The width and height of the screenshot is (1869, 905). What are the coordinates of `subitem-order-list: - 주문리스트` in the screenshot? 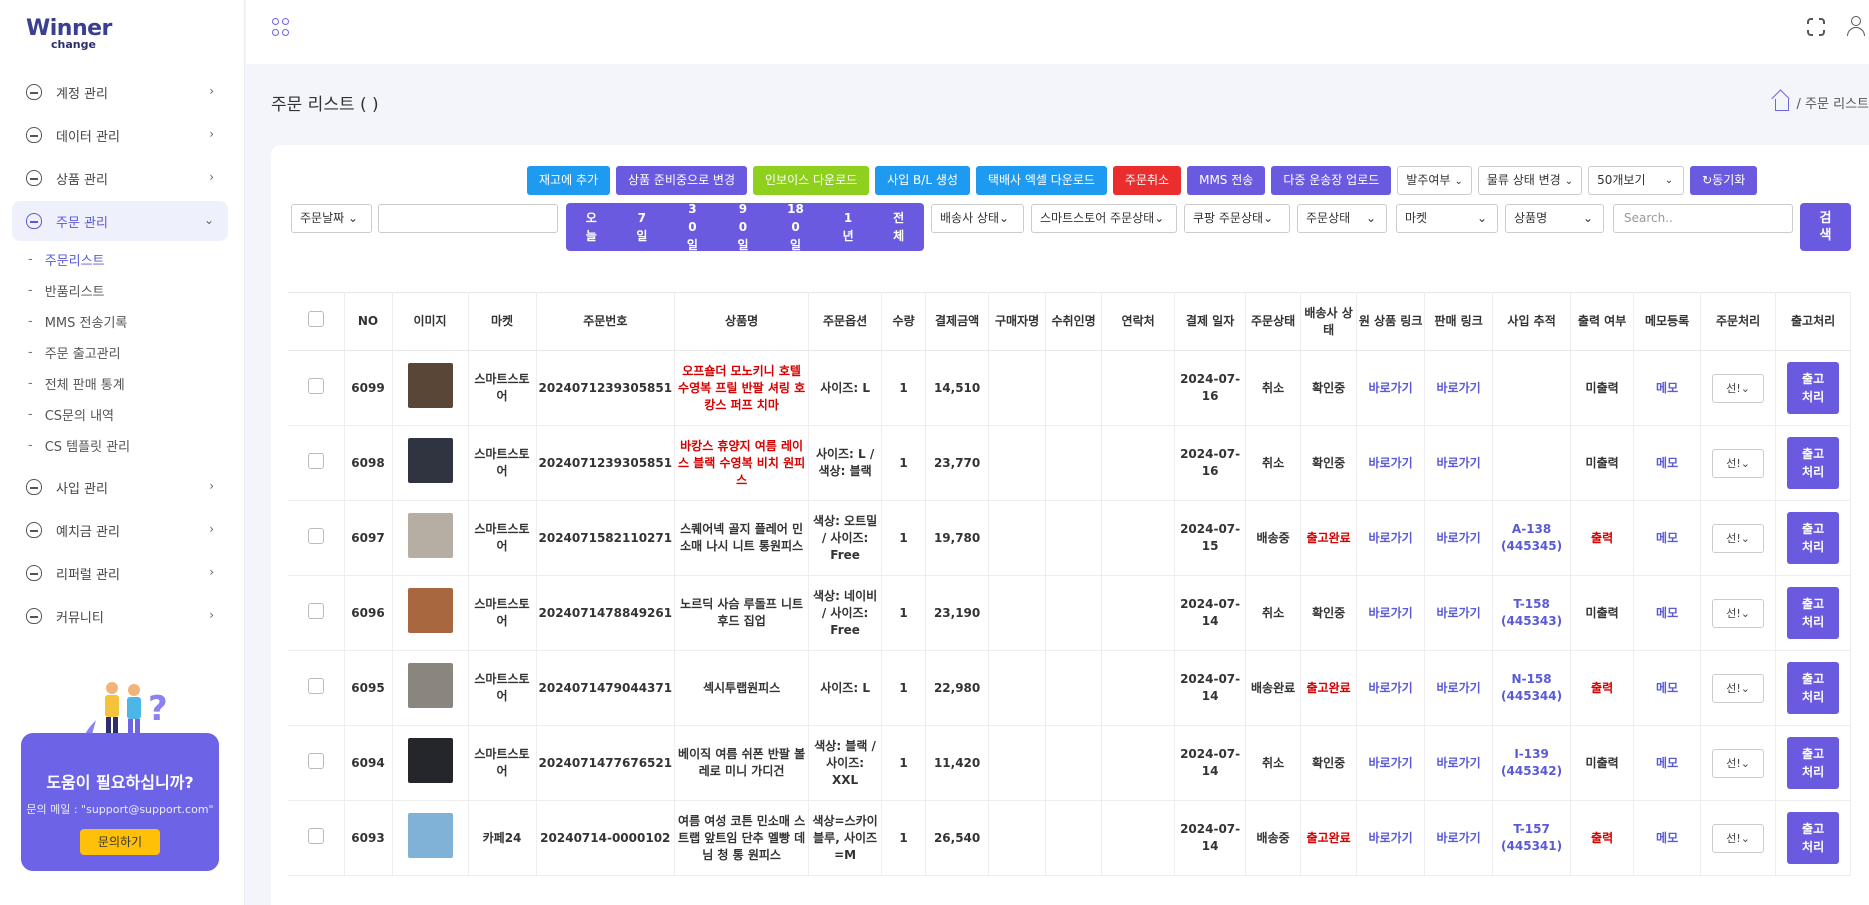 It's located at (128, 259).